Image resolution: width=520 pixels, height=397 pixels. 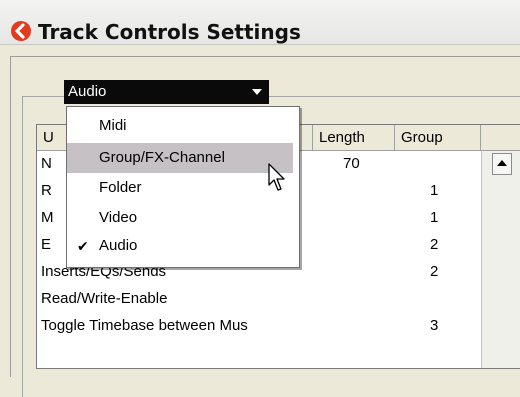 What do you see at coordinates (120, 187) in the screenshot?
I see `menu-item-label: Folder` at bounding box center [120, 187].